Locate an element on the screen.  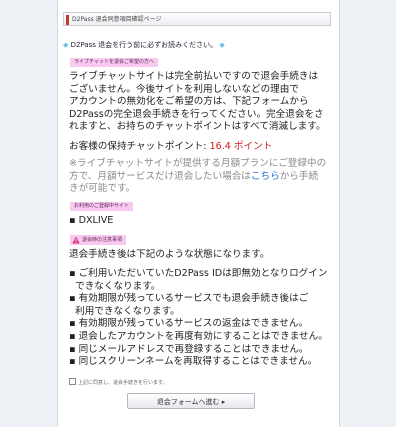
sites-section-tag: お利用のご登録中サイト is located at coordinates (102, 206).